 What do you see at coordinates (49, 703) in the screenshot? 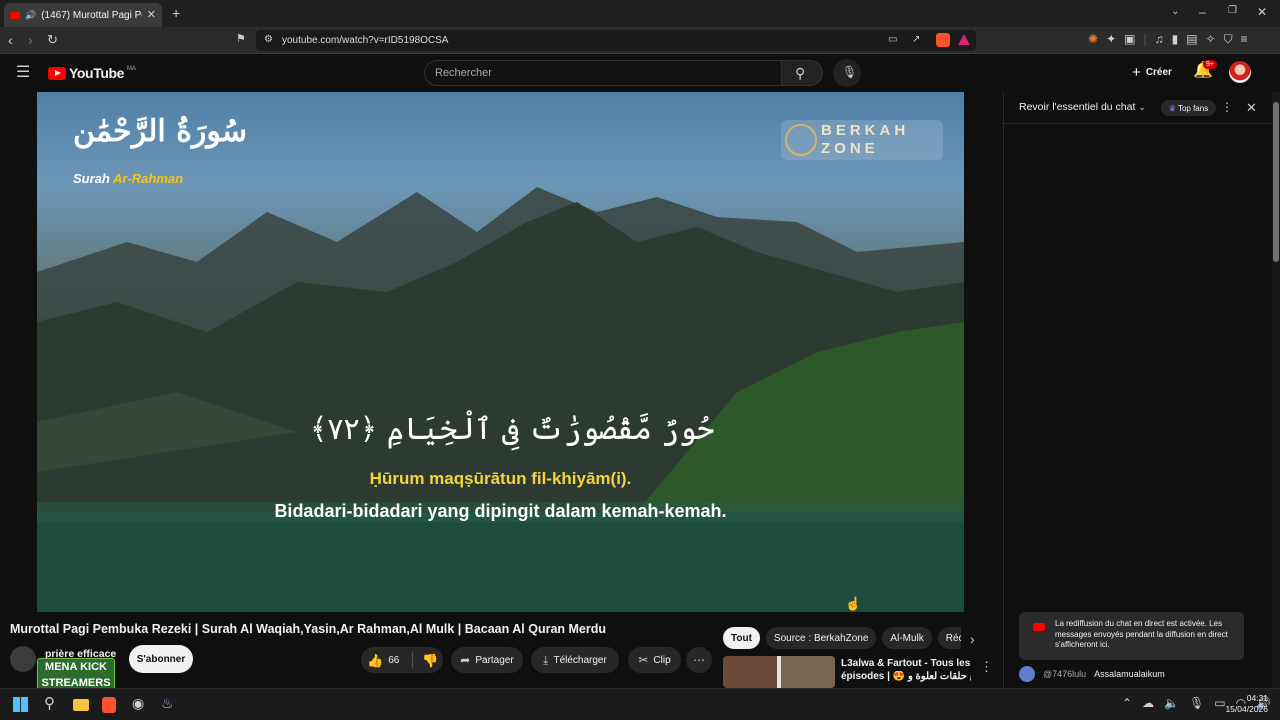
I see `taskbar-search-icon: ⚲` at bounding box center [49, 703].